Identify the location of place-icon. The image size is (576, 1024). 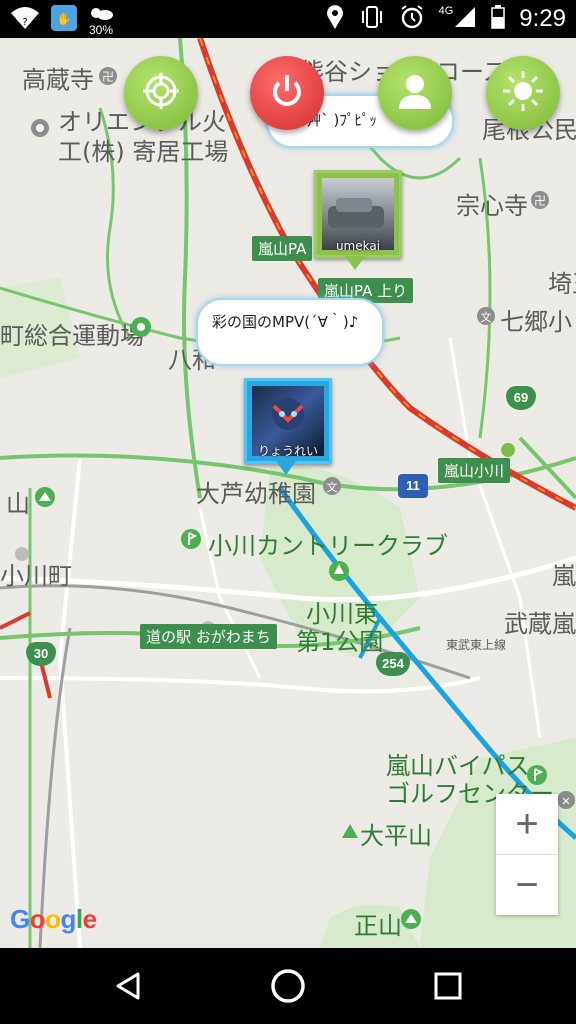
(40, 130).